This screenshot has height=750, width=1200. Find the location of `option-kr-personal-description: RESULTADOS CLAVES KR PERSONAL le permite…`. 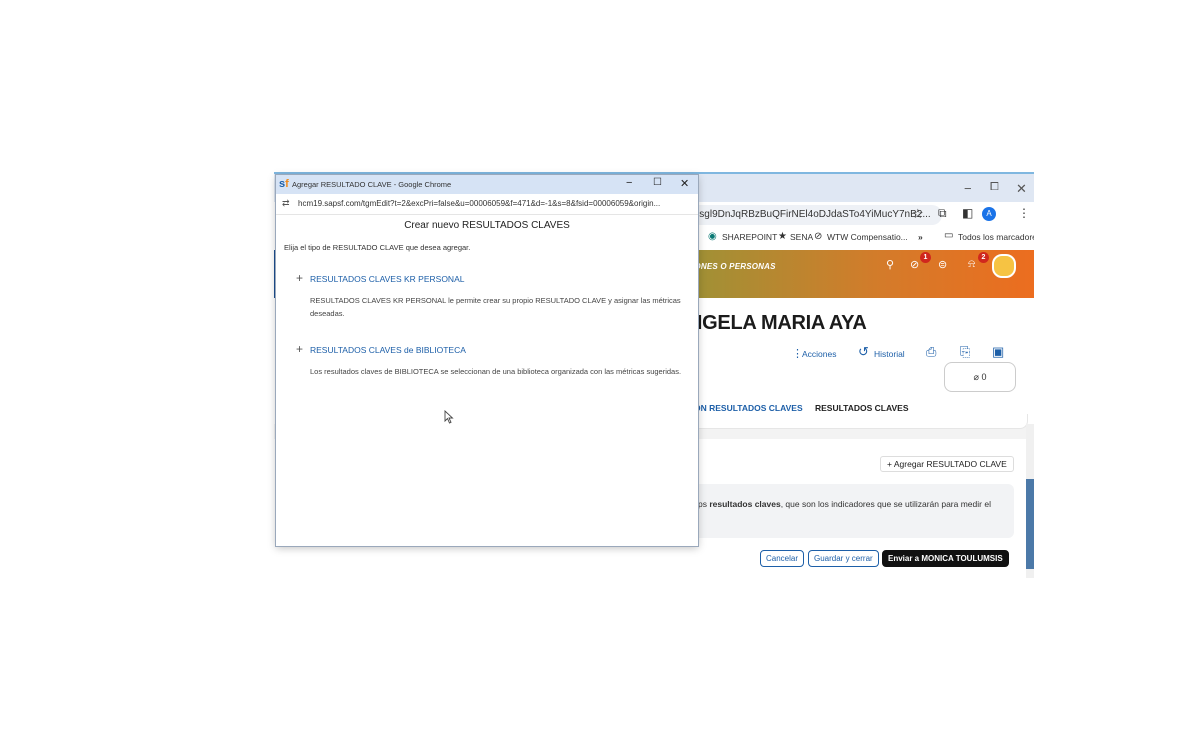

option-kr-personal-description: RESULTADOS CLAVES KR PERSONAL le permite… is located at coordinates (495, 307).